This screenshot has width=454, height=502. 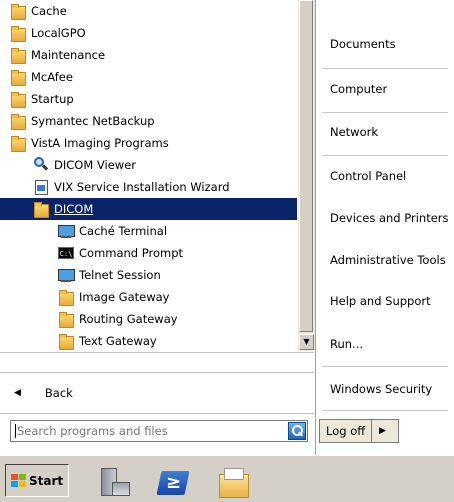 I want to click on log-off-options-arrow-icon: ▶, so click(x=379, y=431).